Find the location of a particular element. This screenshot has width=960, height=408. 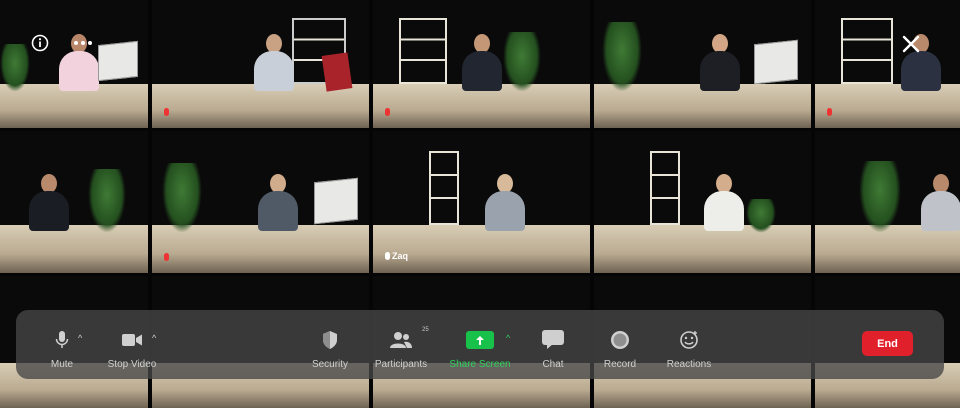

smiley-icon is located at coordinates (689, 340).